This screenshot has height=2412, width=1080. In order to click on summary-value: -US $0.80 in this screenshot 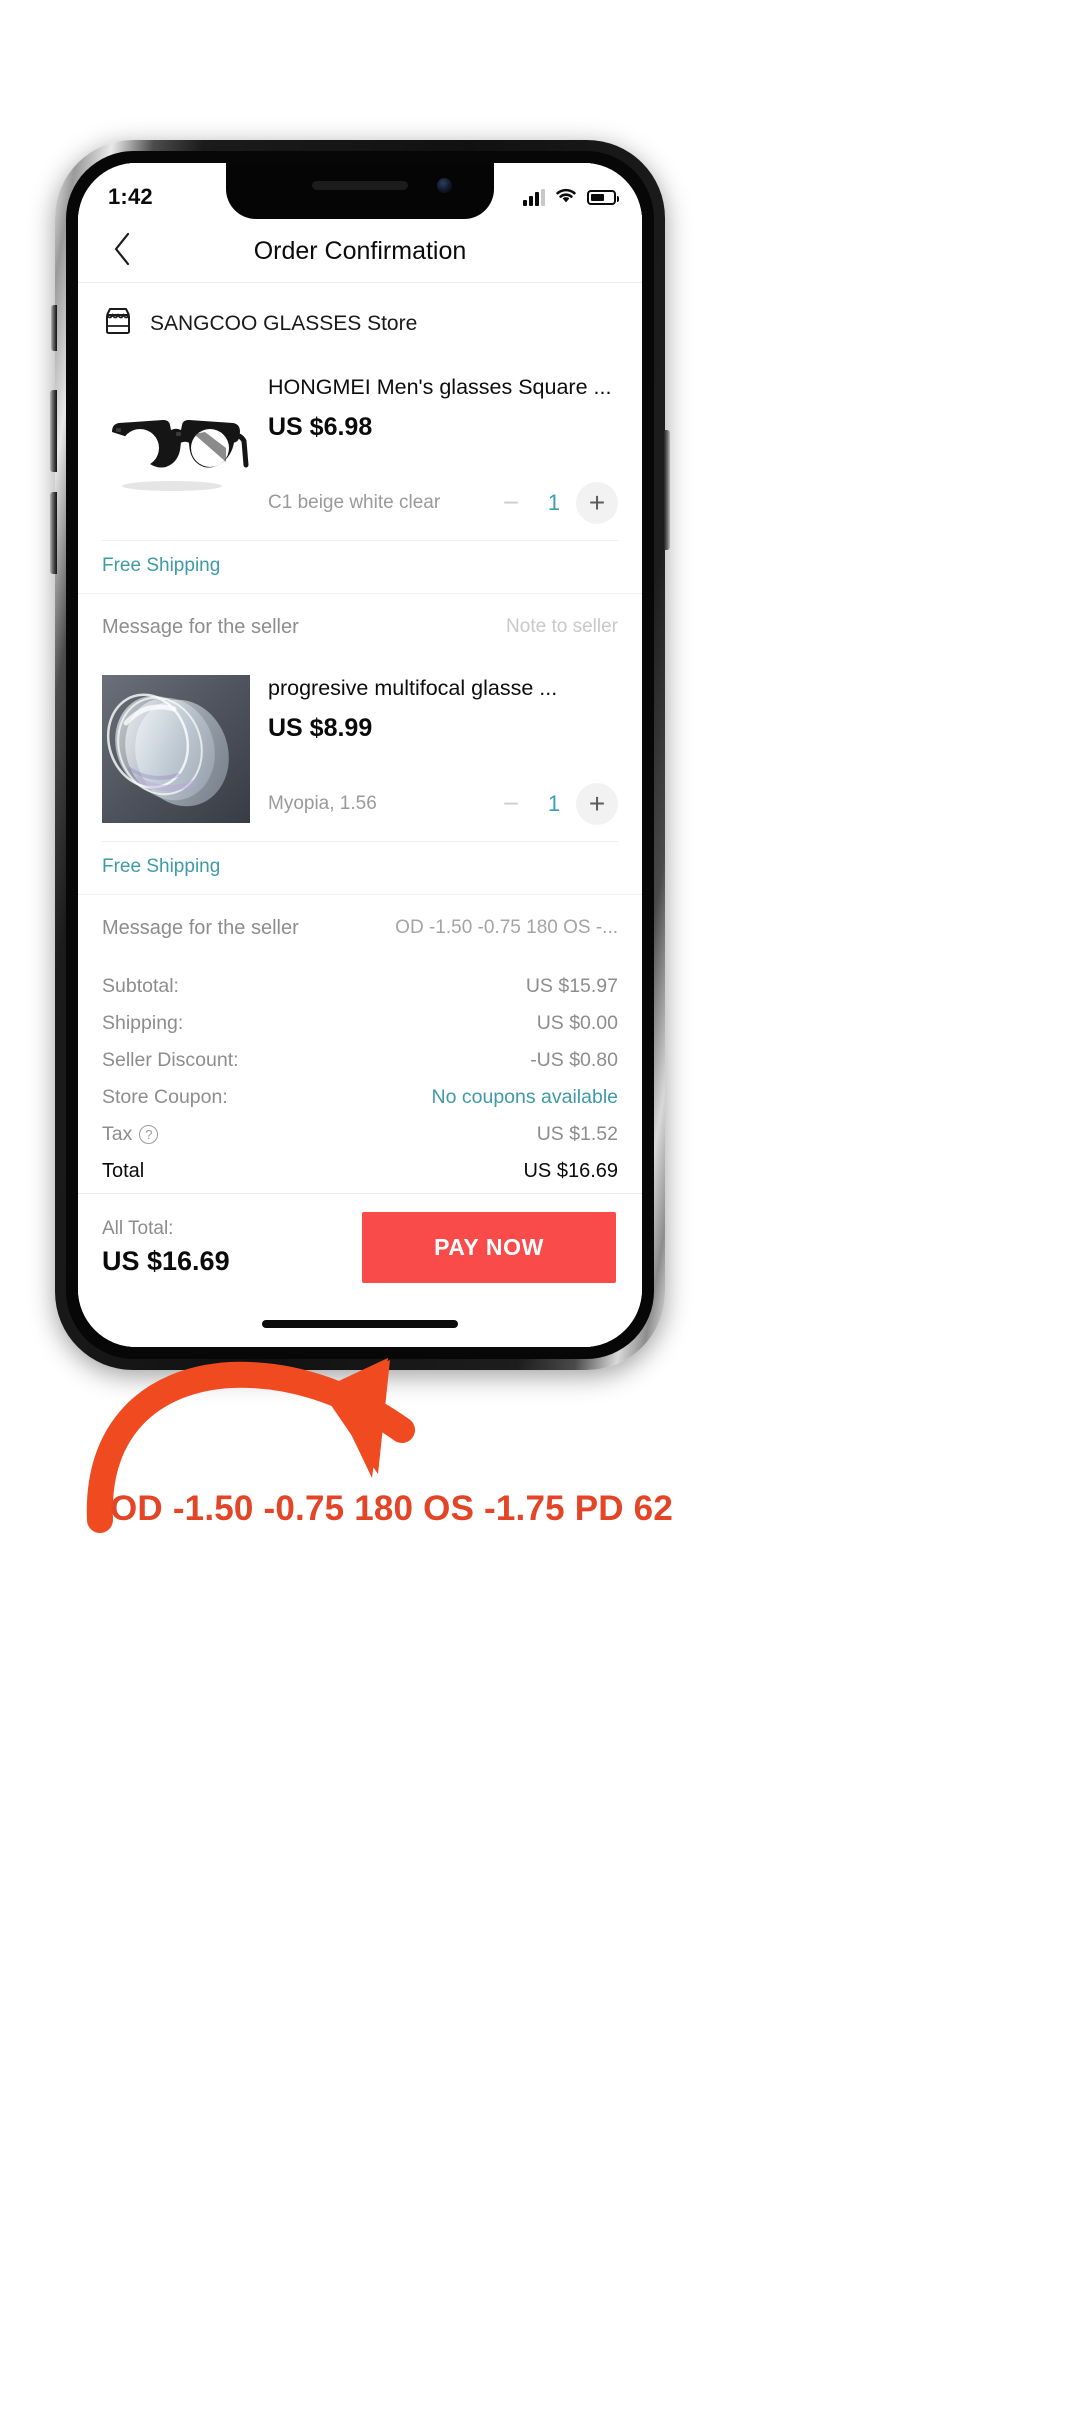, I will do `click(574, 1059)`.